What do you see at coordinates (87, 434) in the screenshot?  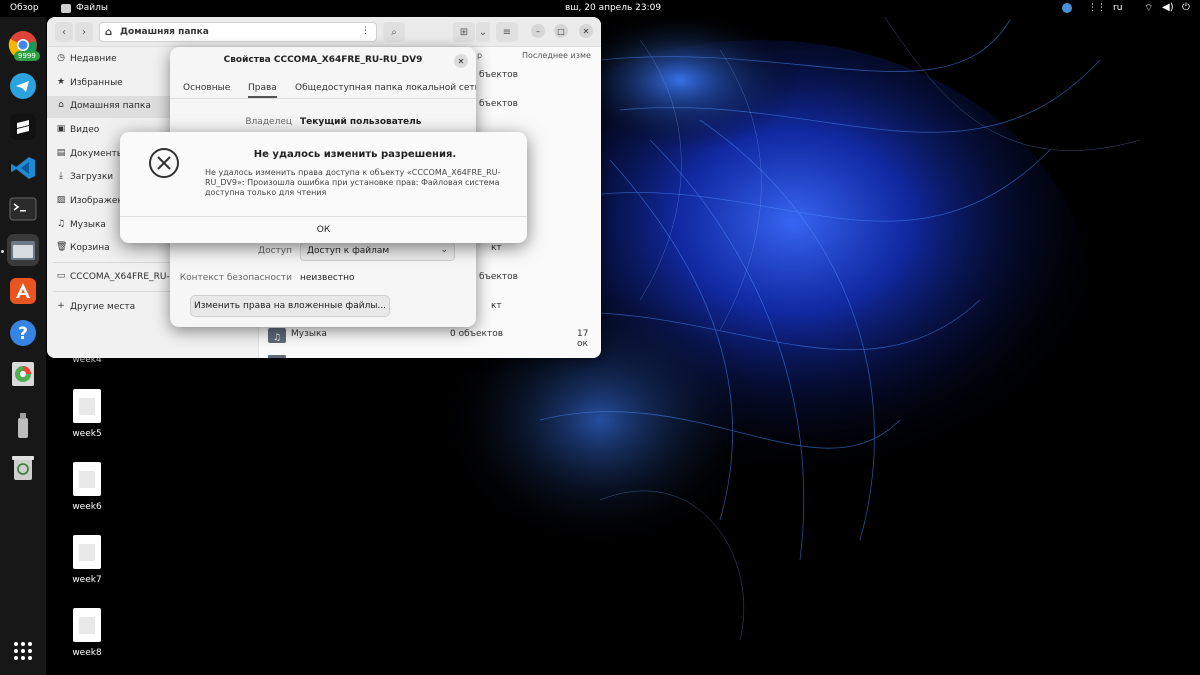 I see `file-name: week5` at bounding box center [87, 434].